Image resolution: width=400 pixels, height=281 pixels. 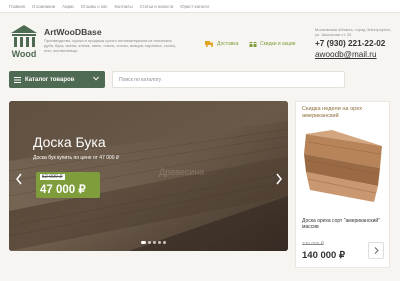 I want to click on chevron-down-icon, so click(x=96, y=78).